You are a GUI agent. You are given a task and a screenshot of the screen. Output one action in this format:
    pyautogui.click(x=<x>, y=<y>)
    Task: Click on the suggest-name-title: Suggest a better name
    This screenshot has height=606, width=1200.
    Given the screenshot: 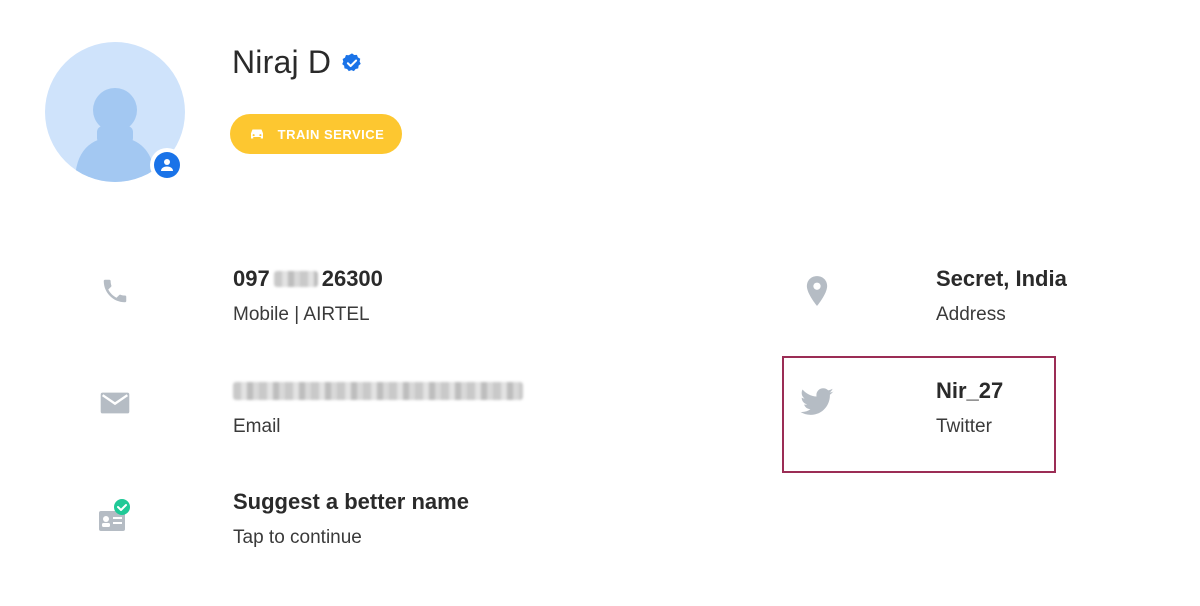 What is the action you would take?
    pyautogui.click(x=351, y=502)
    